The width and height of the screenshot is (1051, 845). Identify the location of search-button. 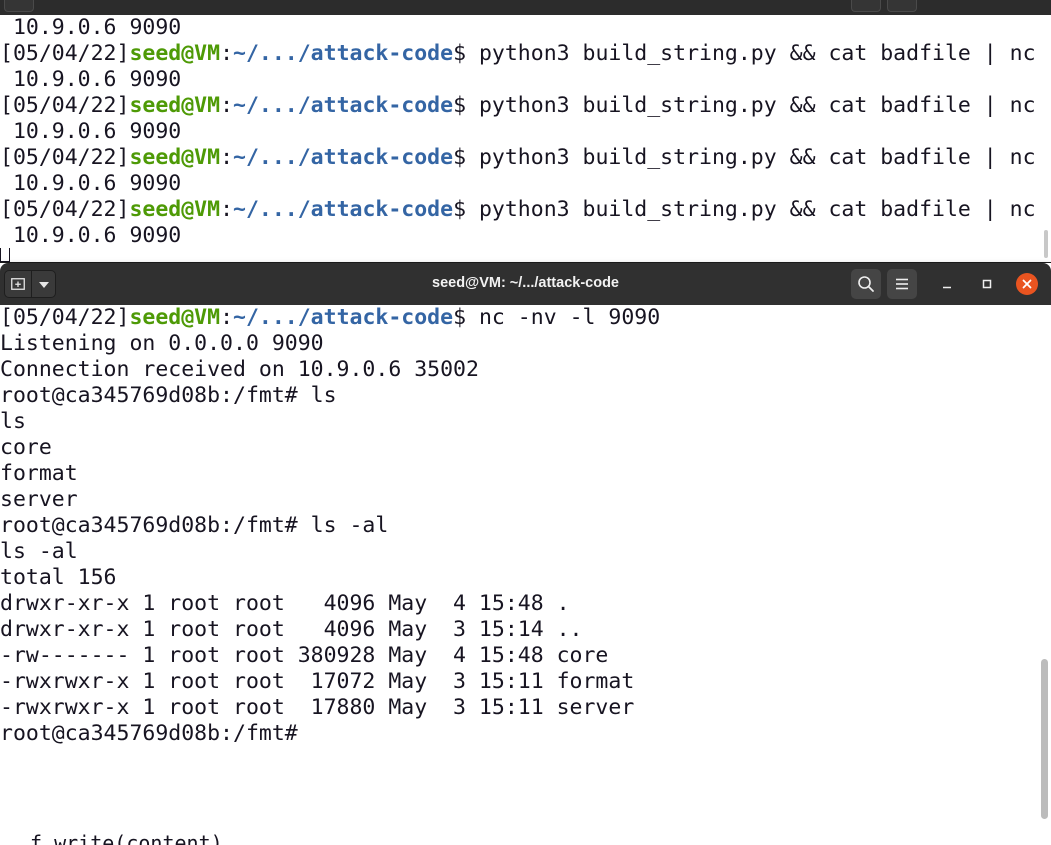
(866, 284).